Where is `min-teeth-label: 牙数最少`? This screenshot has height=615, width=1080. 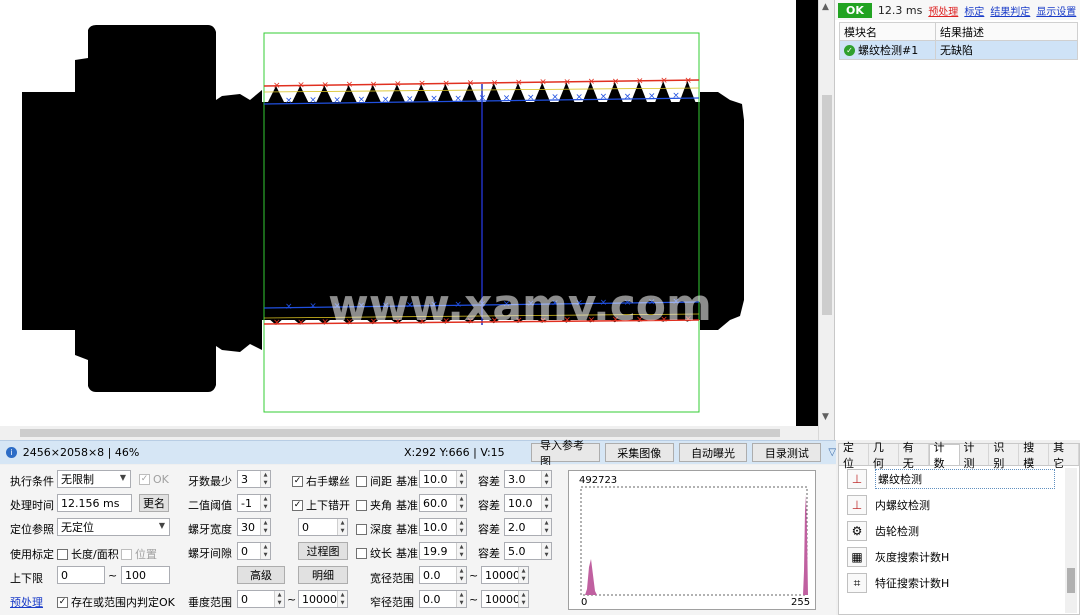 min-teeth-label: 牙数最少 is located at coordinates (210, 481).